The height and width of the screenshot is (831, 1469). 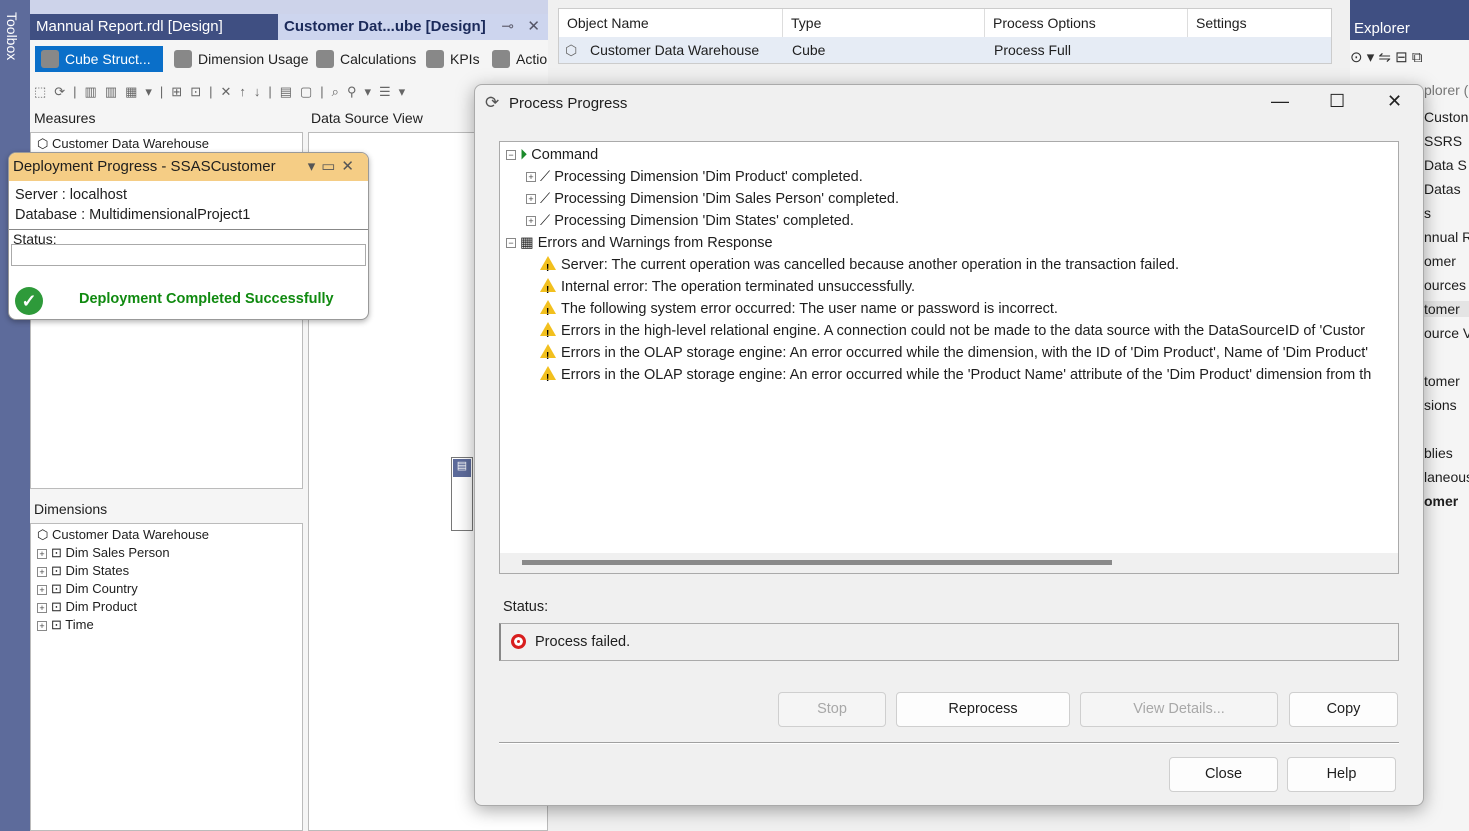 I want to click on tab-manual-report: Mannual Report.rdl [Design], so click(x=129, y=27).